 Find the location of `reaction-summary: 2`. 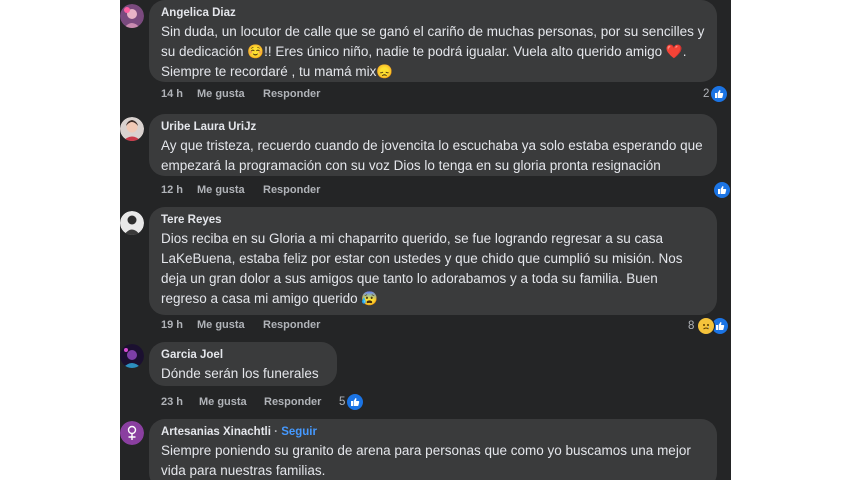

reaction-summary: 2 is located at coordinates (716, 94).